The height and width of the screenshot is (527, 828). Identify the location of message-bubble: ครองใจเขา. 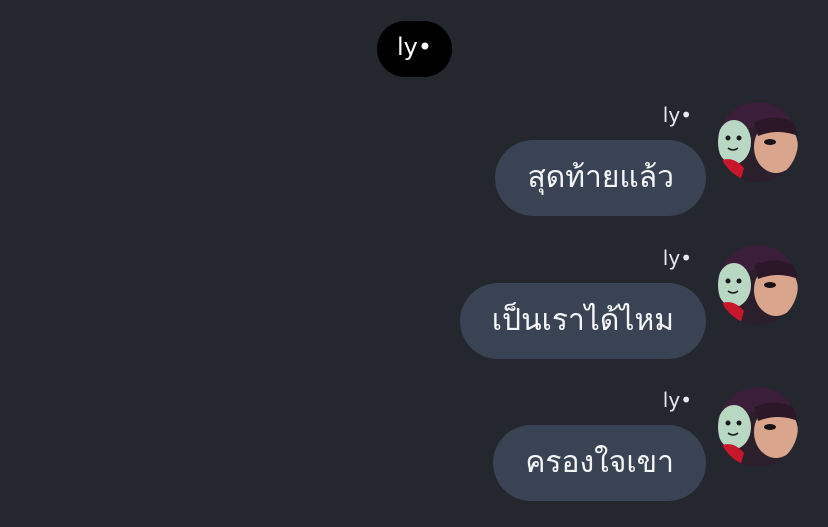
(599, 463).